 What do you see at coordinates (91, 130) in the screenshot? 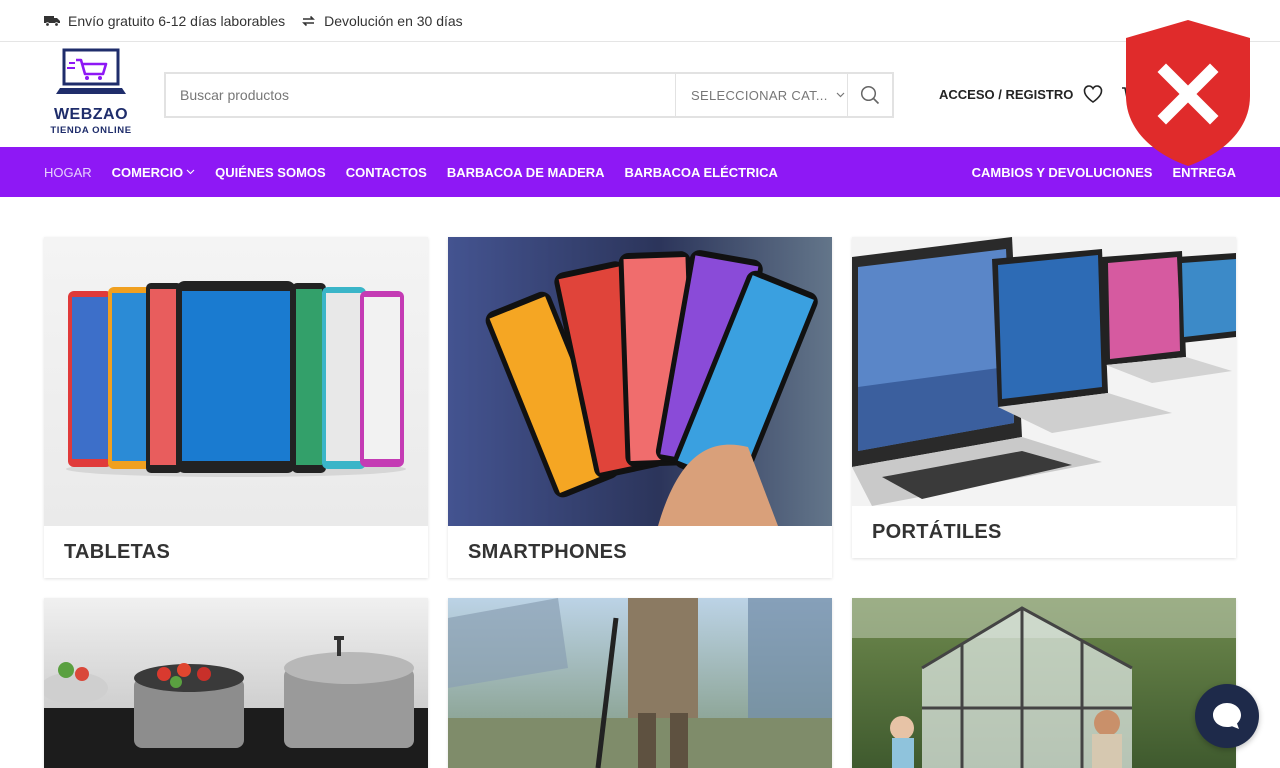
I see `logo-tagline: TIENDA ONLINE` at bounding box center [91, 130].